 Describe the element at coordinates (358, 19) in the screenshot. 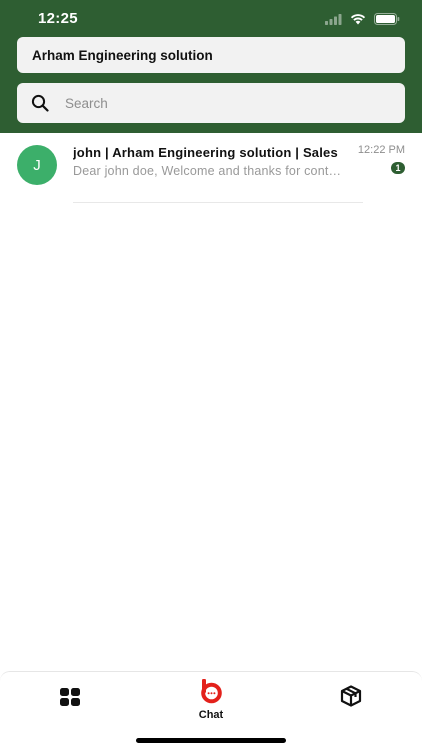

I see `wifi-icon` at that location.